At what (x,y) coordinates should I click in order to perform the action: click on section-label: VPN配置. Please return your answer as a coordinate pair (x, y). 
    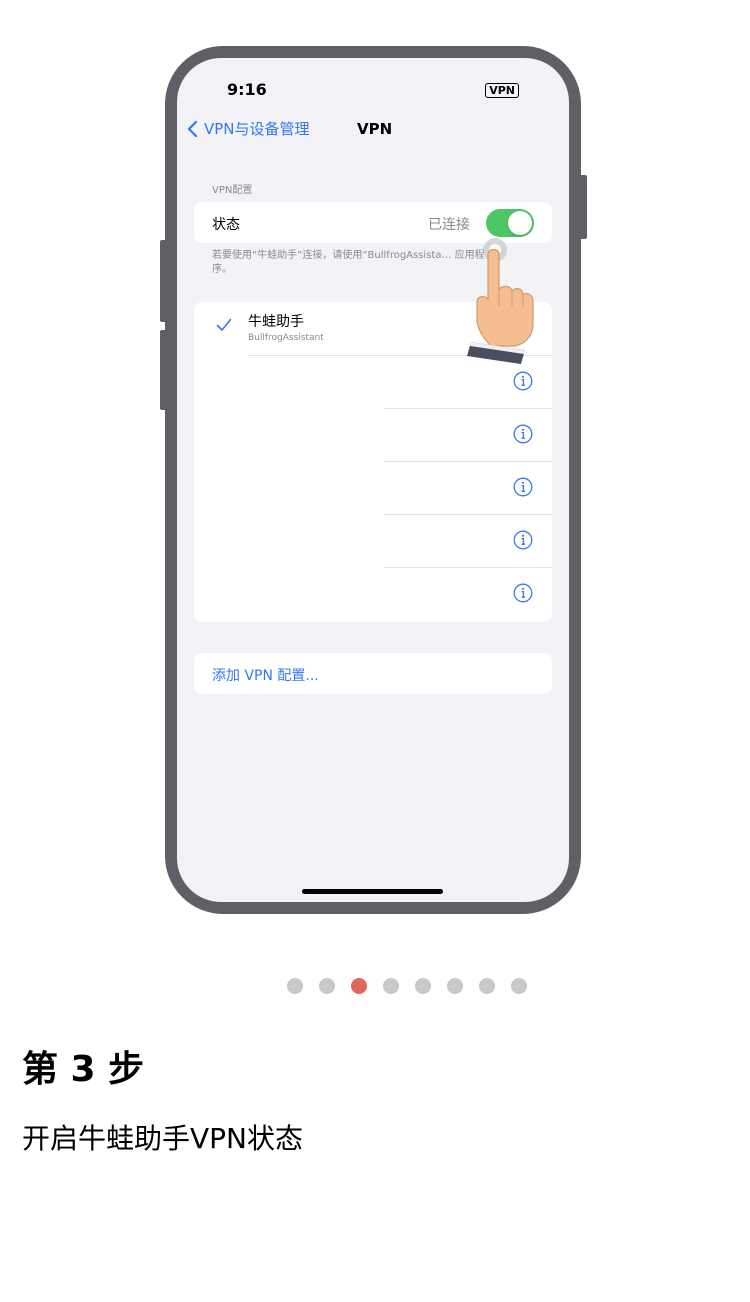
    Looking at the image, I should click on (232, 190).